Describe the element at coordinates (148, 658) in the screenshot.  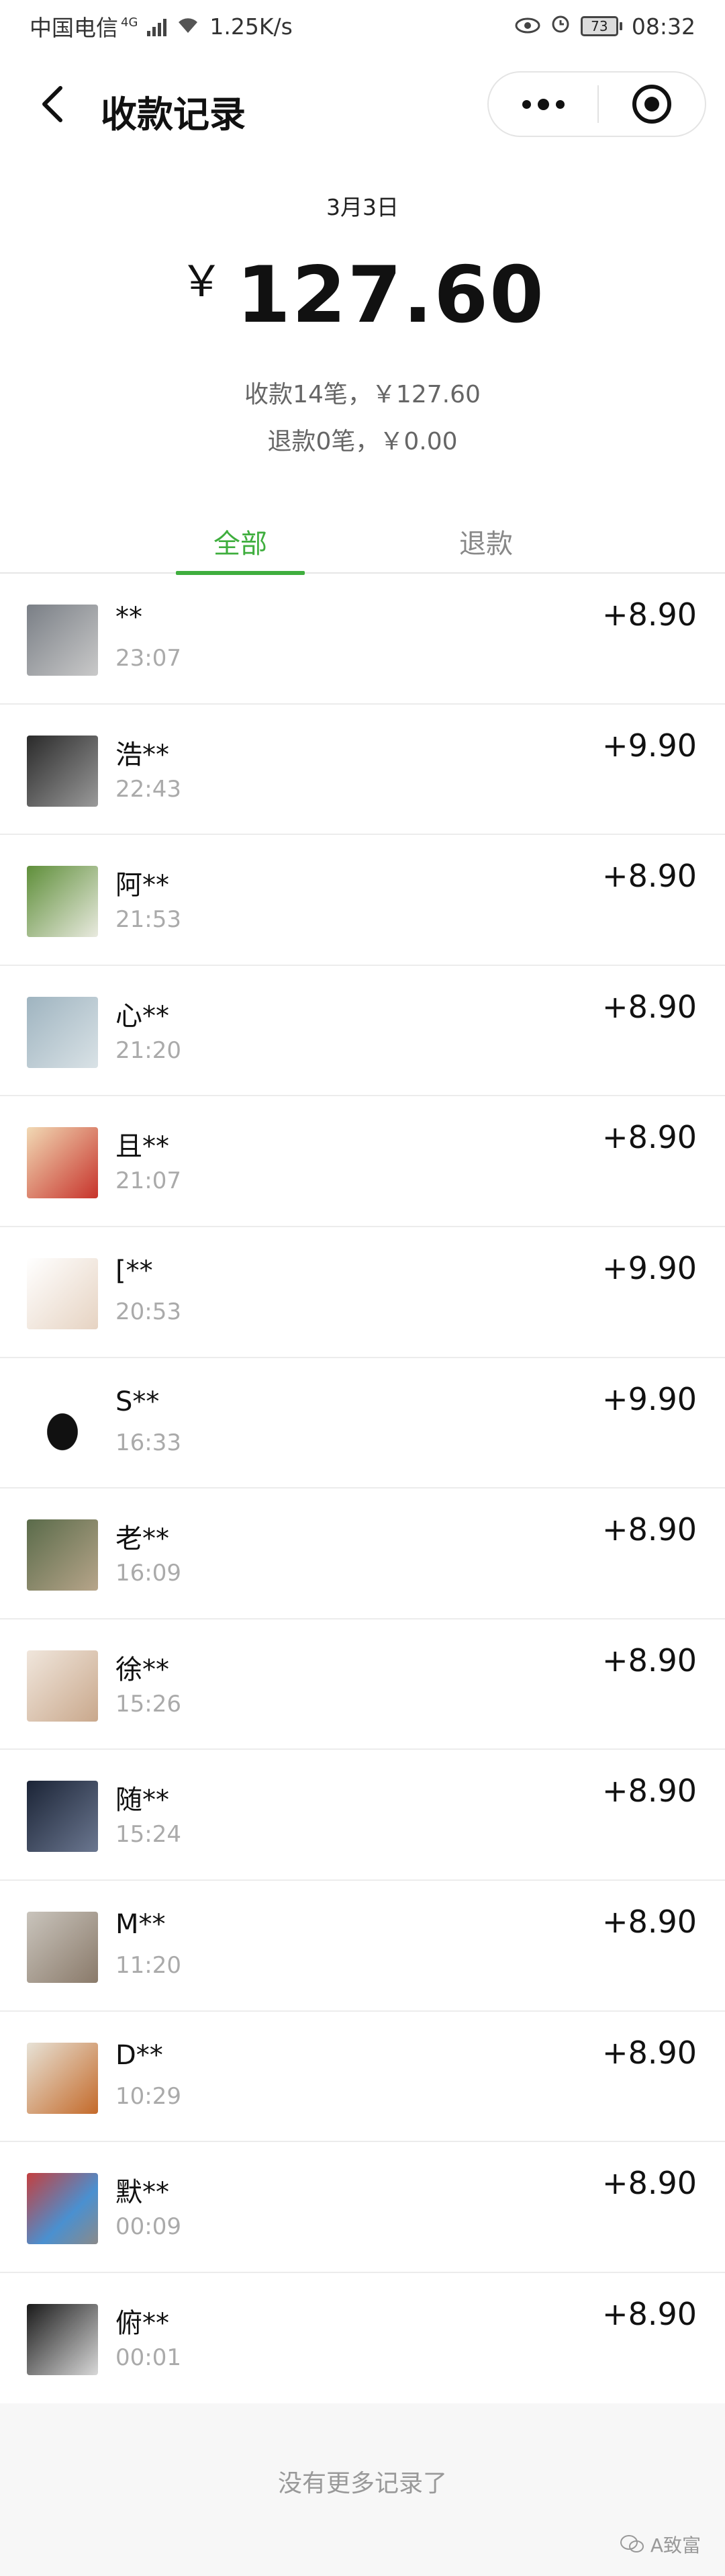
I see `payment-time: 23:07` at that location.